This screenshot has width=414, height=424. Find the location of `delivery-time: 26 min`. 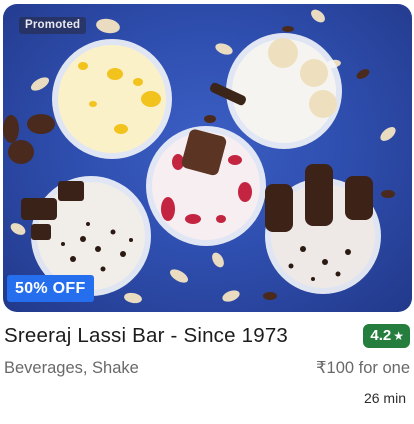

delivery-time: 26 min is located at coordinates (384, 398).